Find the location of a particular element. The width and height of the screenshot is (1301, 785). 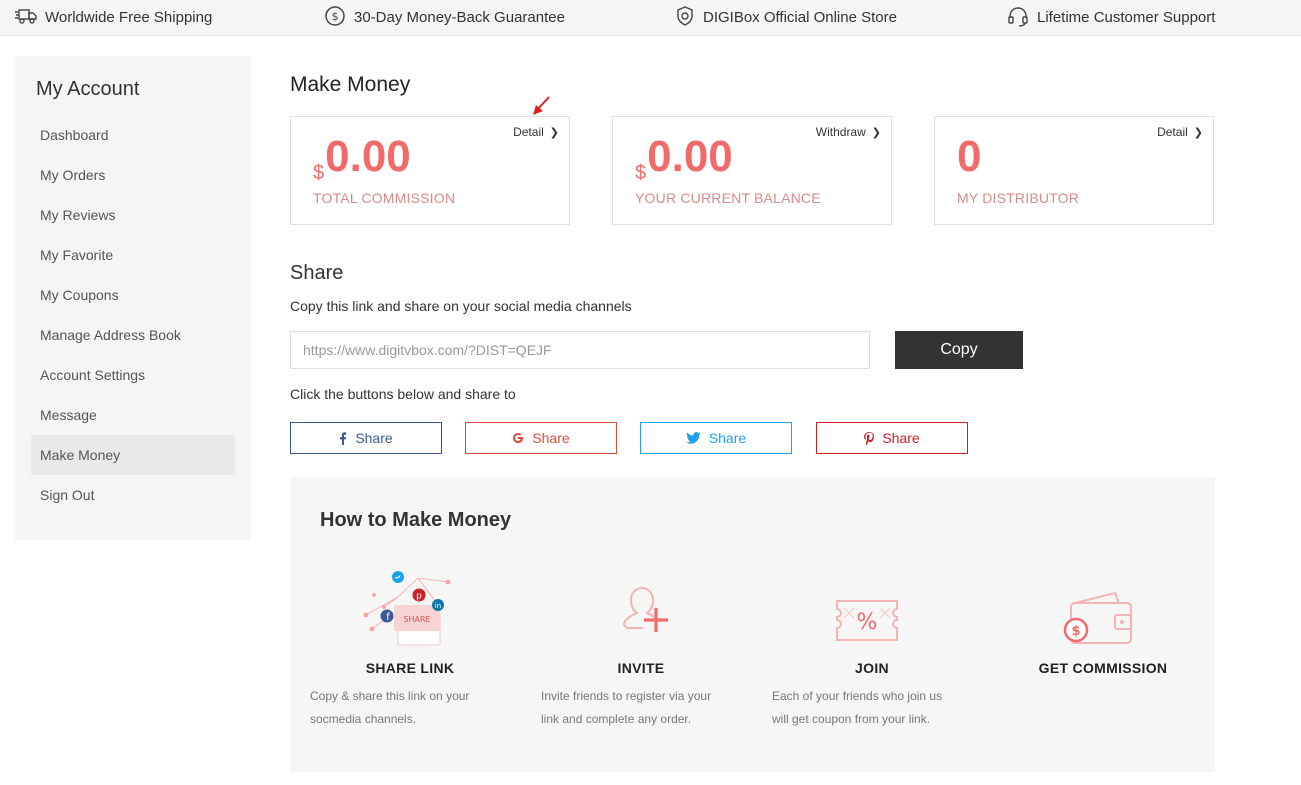

pinterest-share-button: Share is located at coordinates (892, 438).